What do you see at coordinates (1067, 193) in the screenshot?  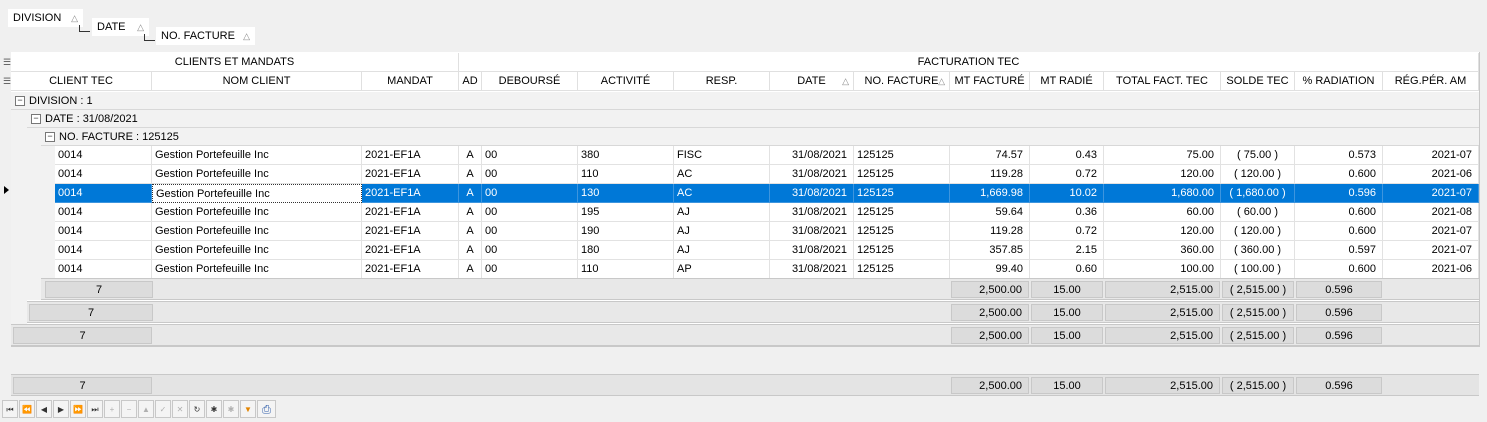 I see `cell-mt-radie: 10.02` at bounding box center [1067, 193].